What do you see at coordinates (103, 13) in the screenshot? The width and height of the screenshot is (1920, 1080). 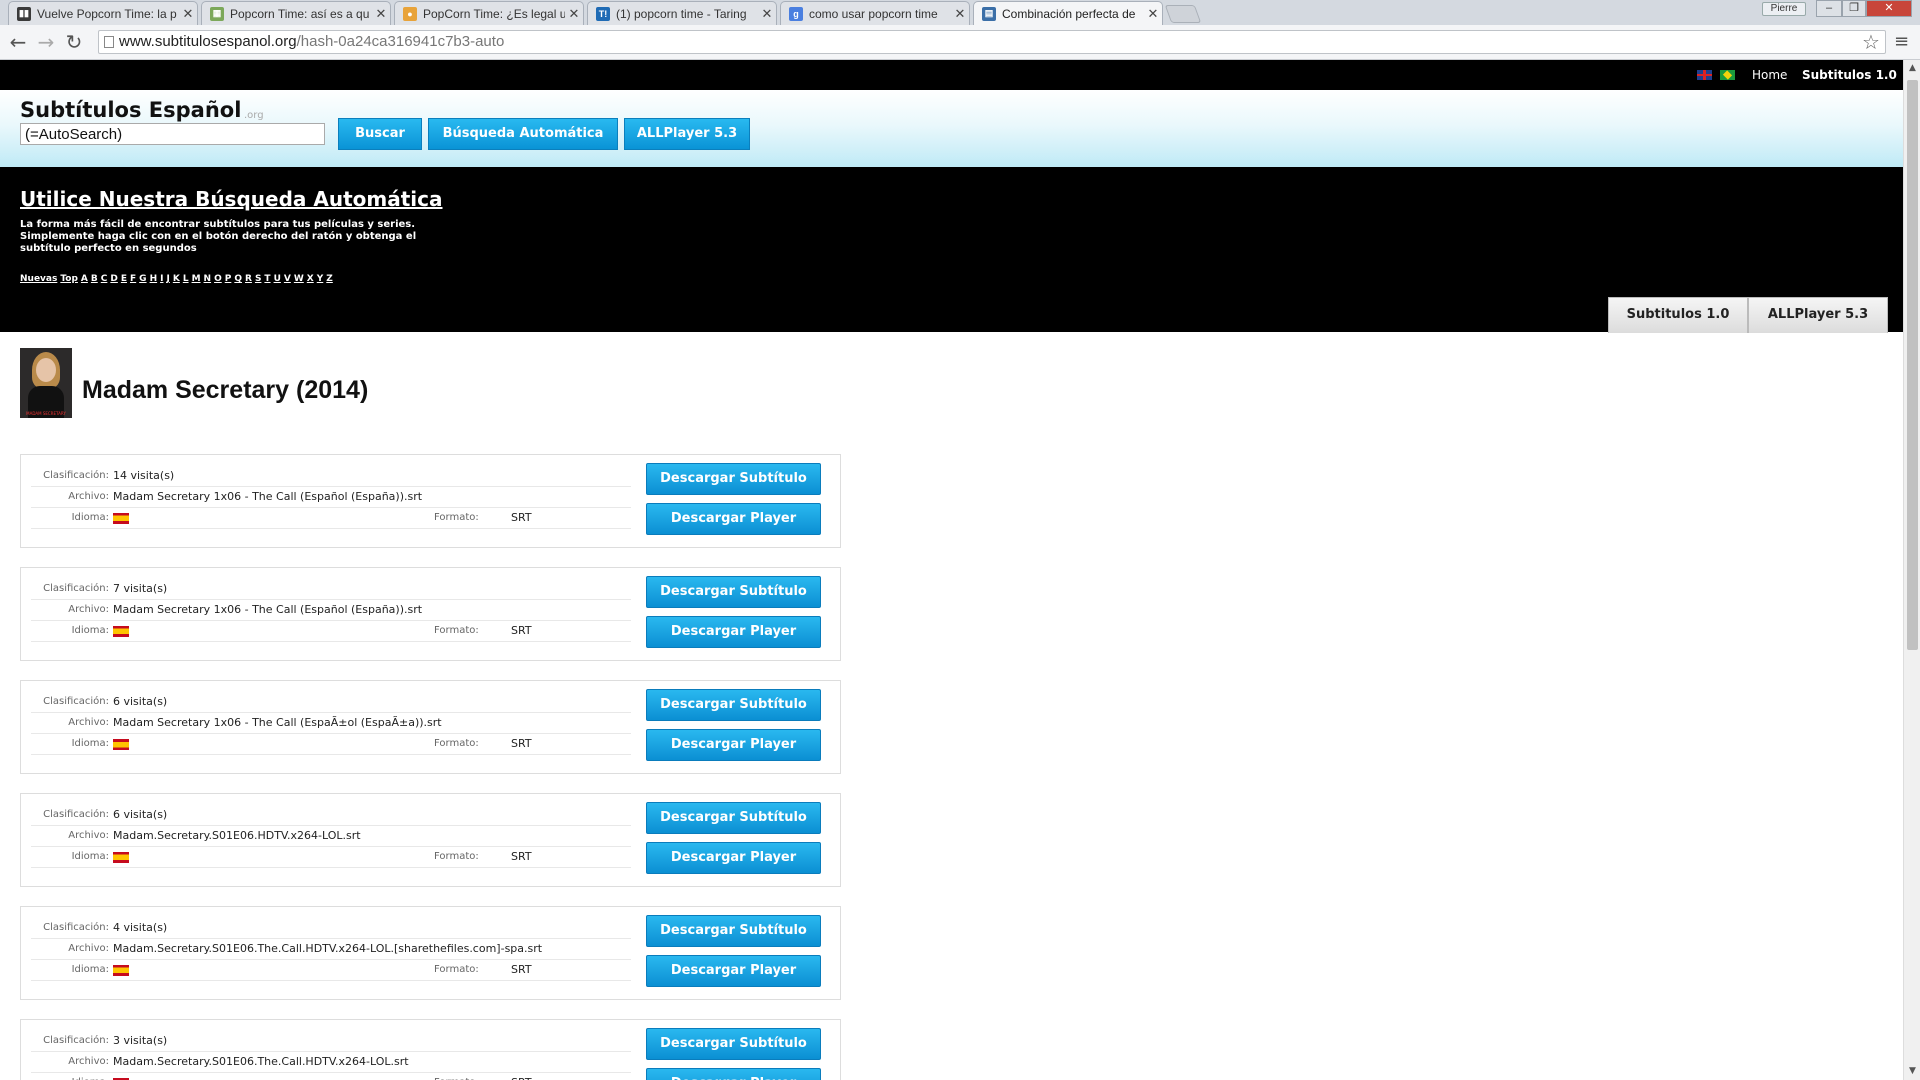 I see `browser-tab-1: ▮▮ Vuelve Popcorn Time: la p ✕` at bounding box center [103, 13].